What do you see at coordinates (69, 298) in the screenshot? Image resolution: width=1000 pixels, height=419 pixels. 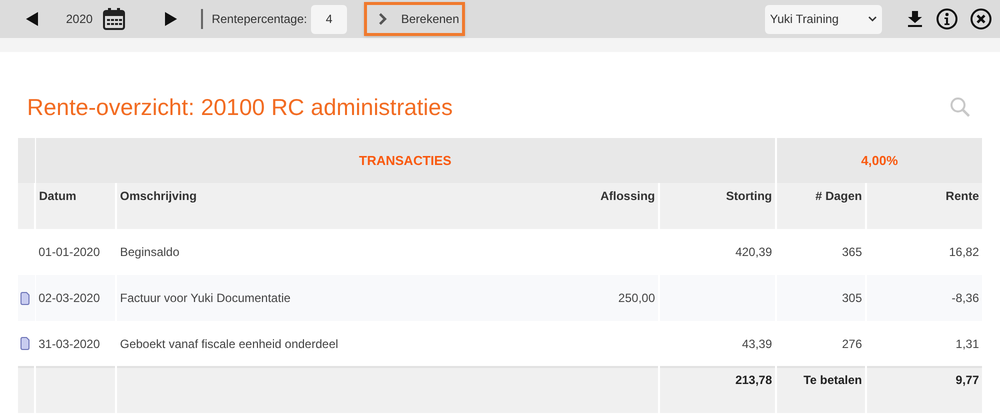 I see `table-cell: 02-03-2020` at bounding box center [69, 298].